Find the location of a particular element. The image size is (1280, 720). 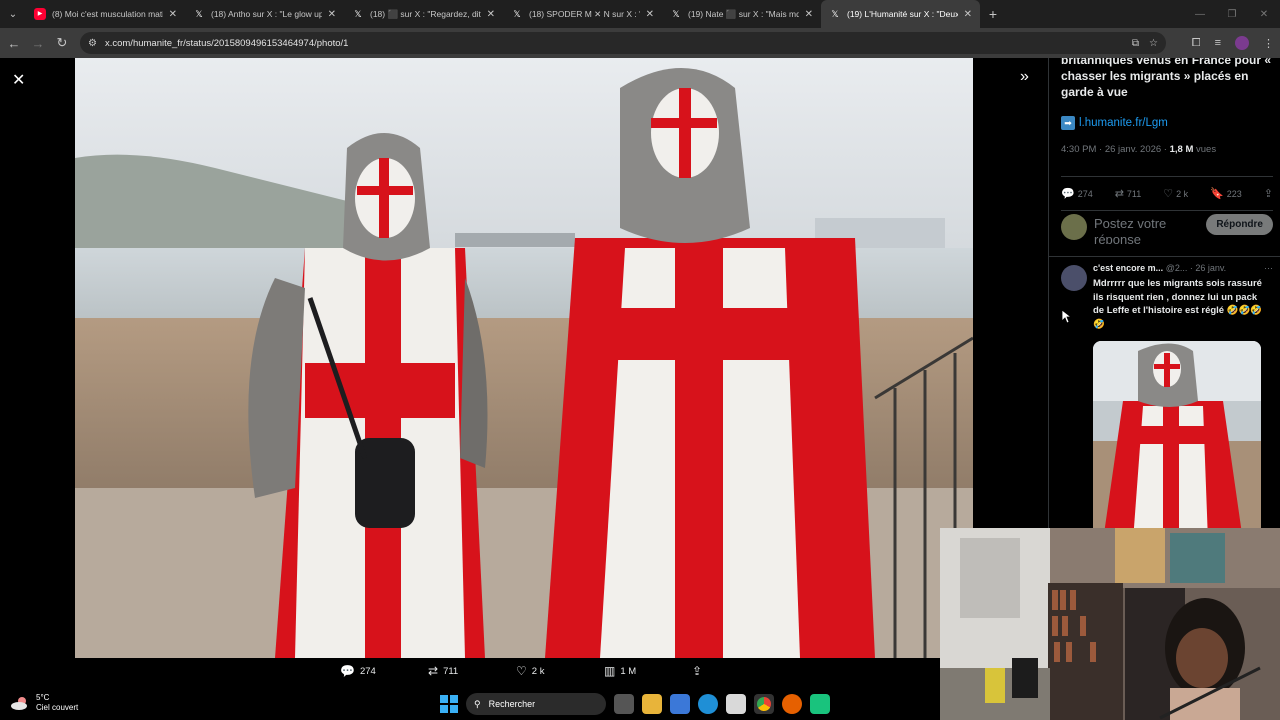

tab-0: ▶ (8) Moi c'est musculation mati ✕ is located at coordinates (105, 14).